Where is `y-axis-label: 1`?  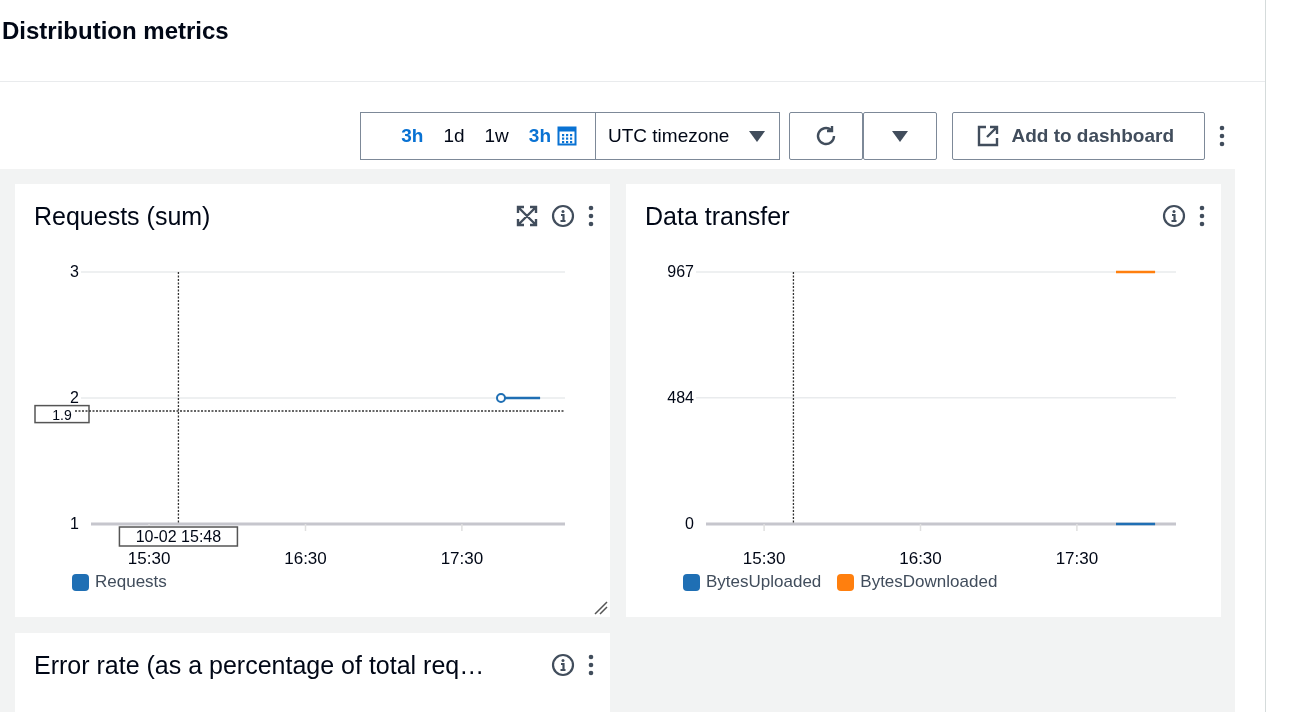
y-axis-label: 1 is located at coordinates (74, 523).